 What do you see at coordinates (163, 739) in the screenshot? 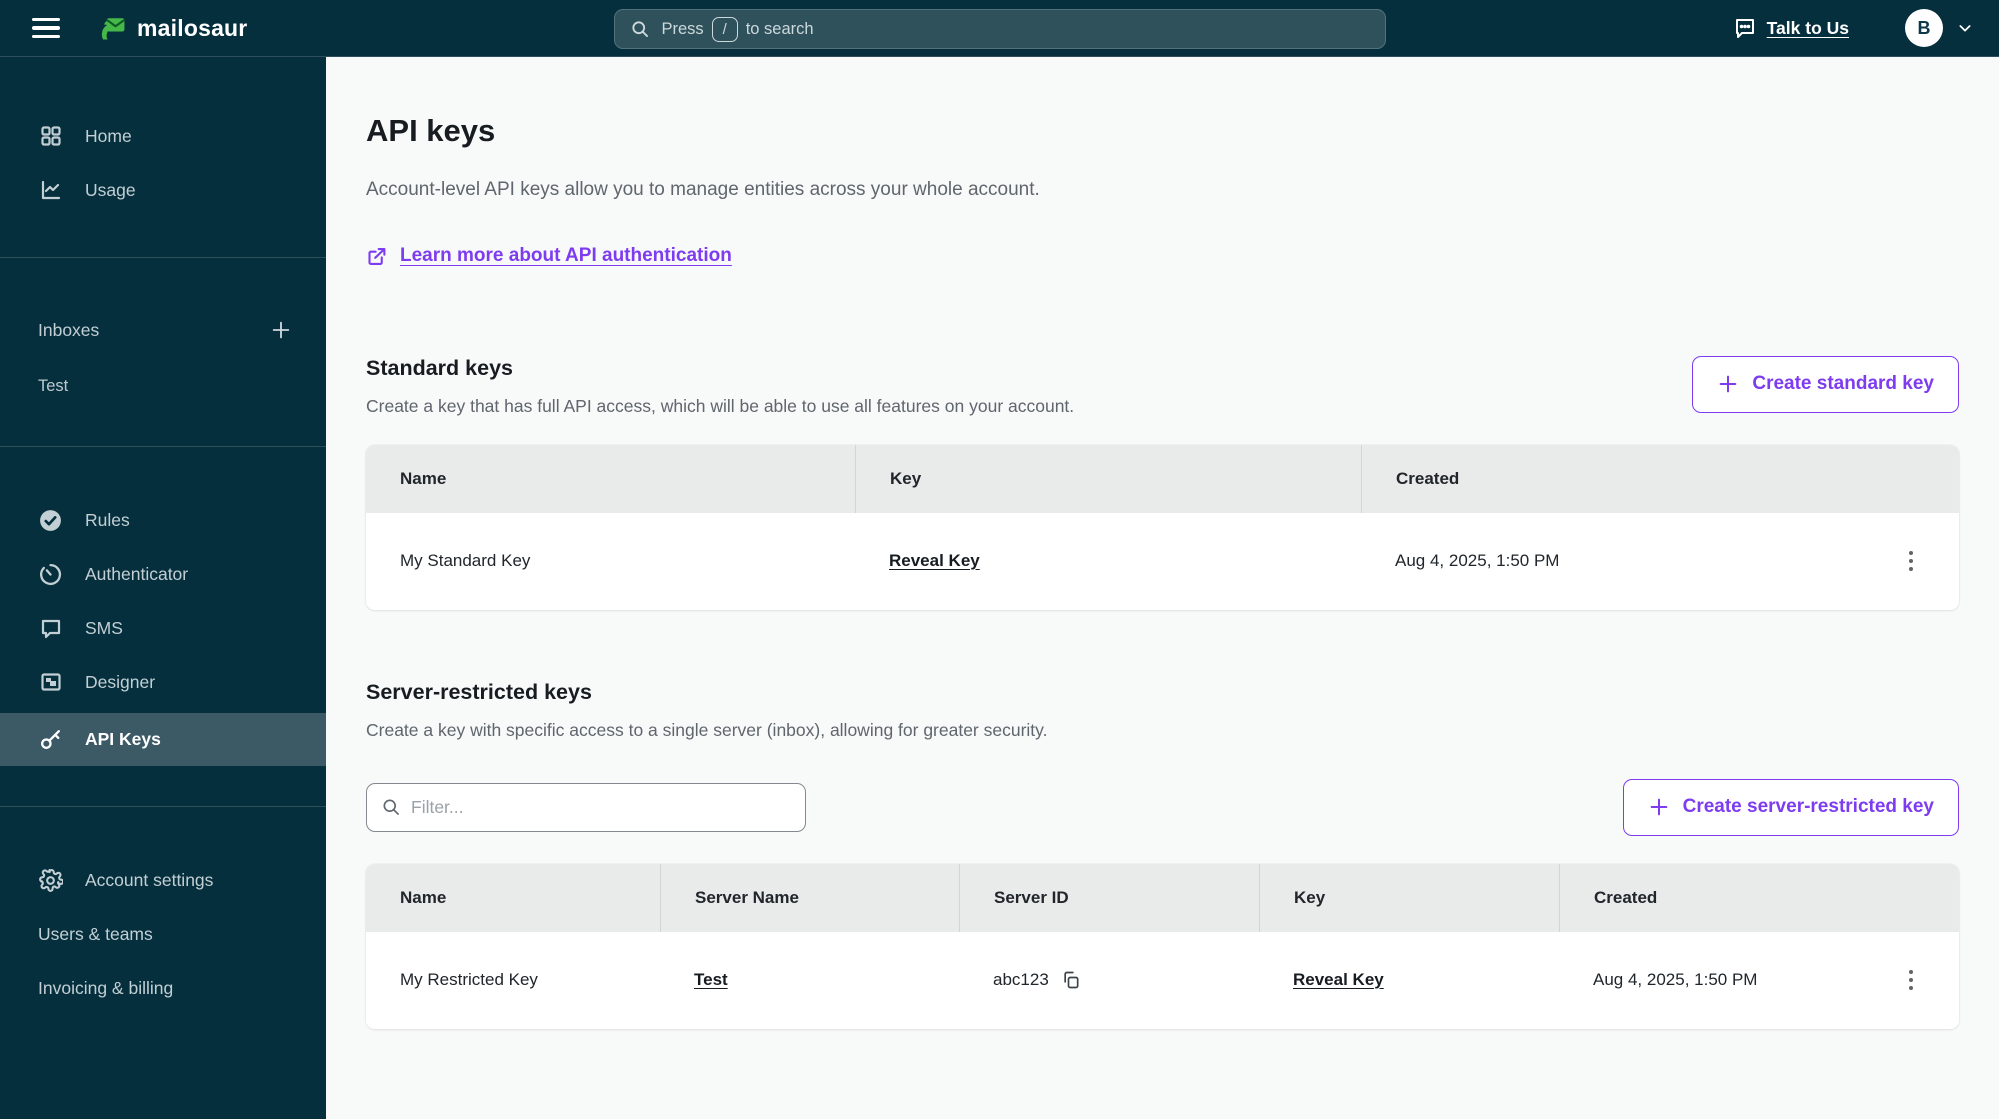
I see `sidebar-item-api-keys: API Keys` at bounding box center [163, 739].